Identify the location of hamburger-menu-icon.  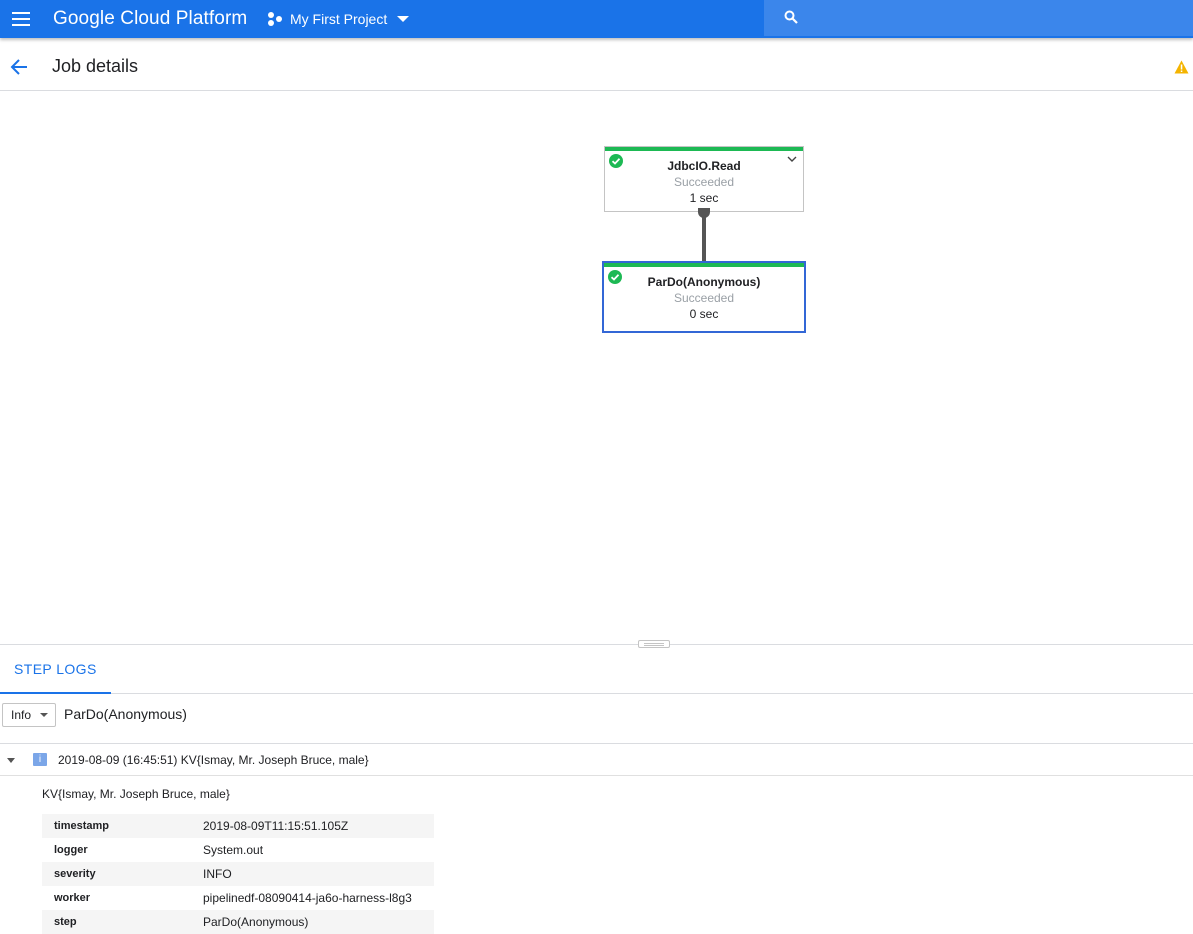
(22, 19).